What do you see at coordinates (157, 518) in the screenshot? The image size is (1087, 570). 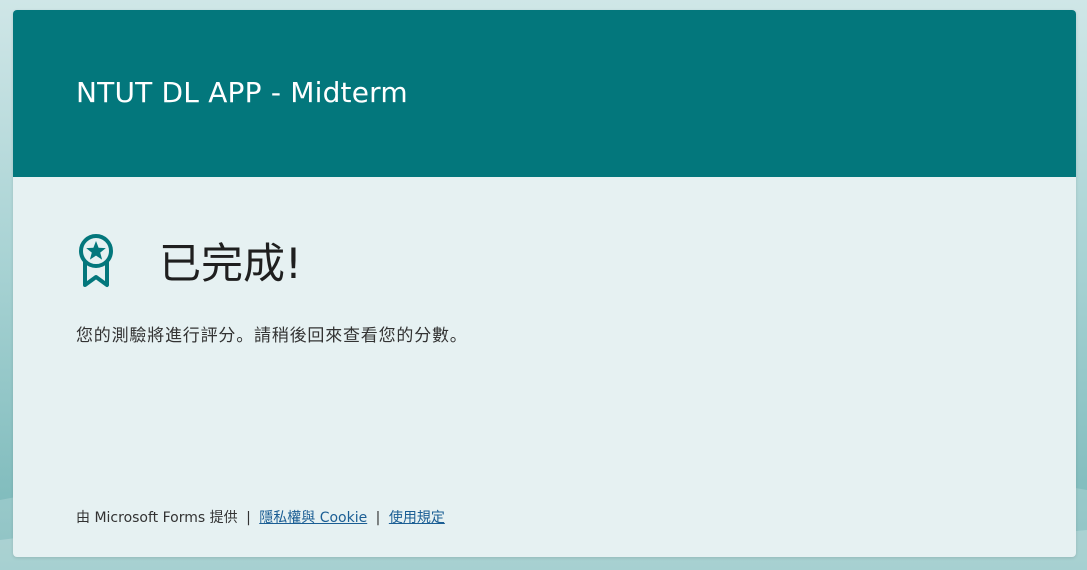 I see `powered-by-text: 由 Microsoft Forms 提供` at bounding box center [157, 518].